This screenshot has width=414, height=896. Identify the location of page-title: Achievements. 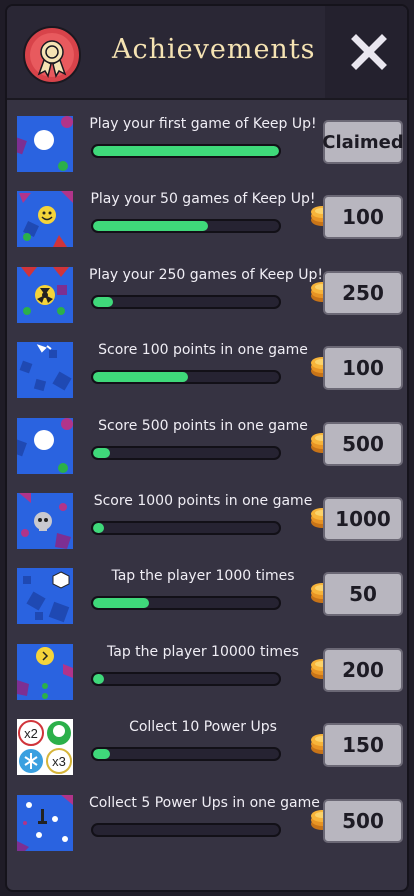
(214, 49).